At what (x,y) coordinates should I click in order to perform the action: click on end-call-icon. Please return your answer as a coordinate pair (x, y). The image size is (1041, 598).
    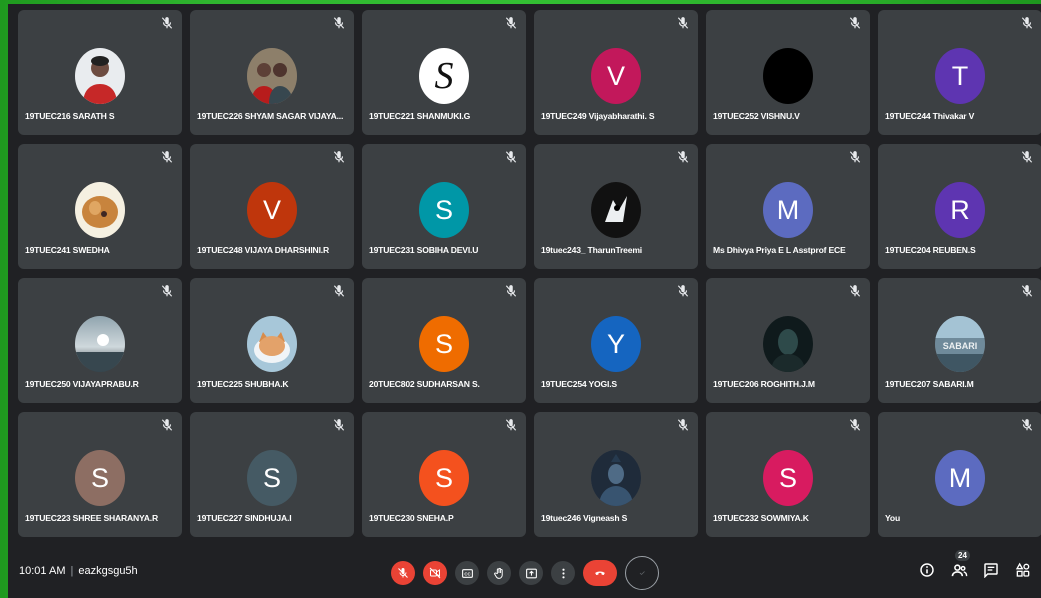
    Looking at the image, I should click on (600, 573).